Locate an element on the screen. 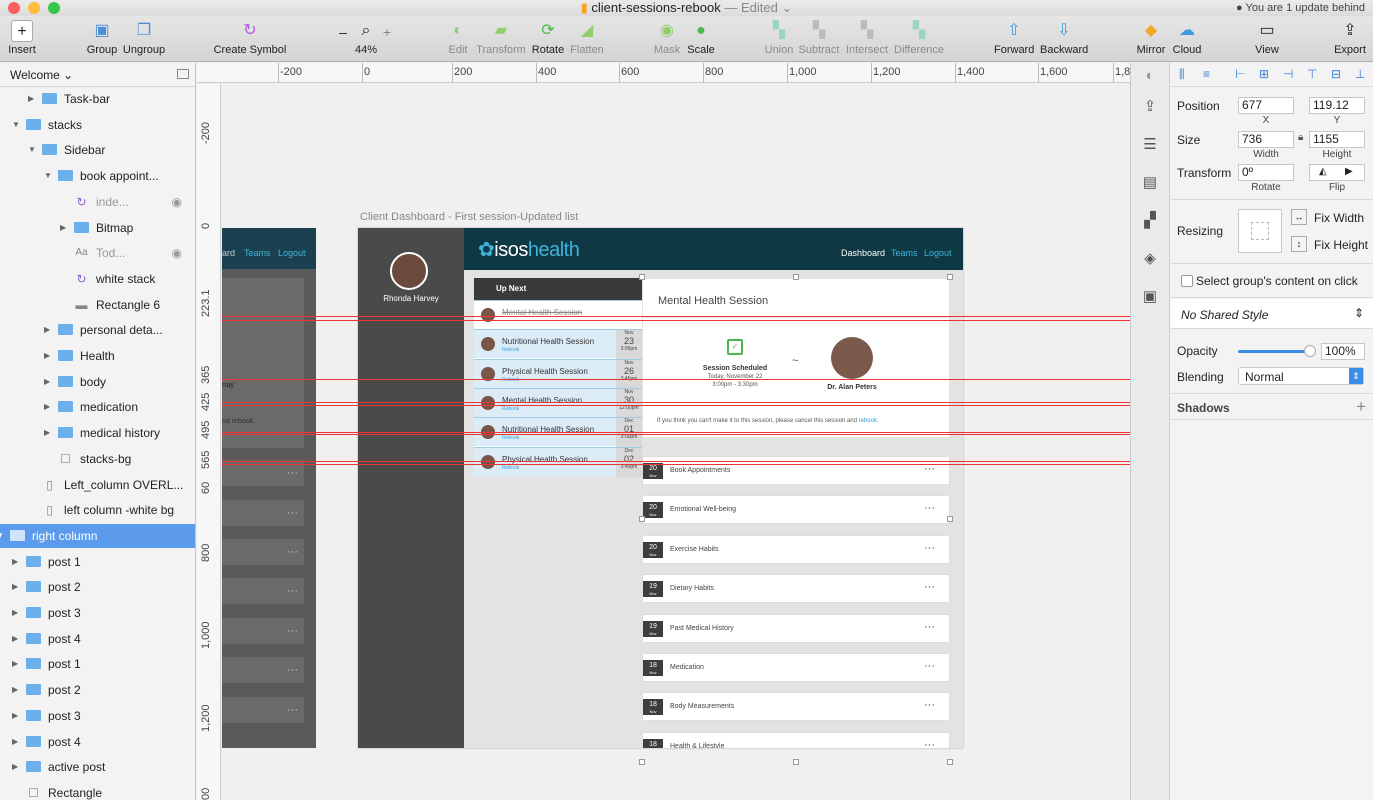 The width and height of the screenshot is (1373, 800). shared-style-select: No Shared Style ⇕ is located at coordinates (1272, 314).